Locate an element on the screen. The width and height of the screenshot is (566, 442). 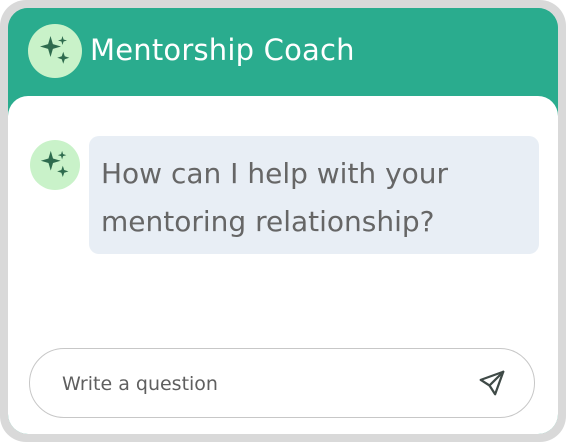
question-input is located at coordinates (262, 383).